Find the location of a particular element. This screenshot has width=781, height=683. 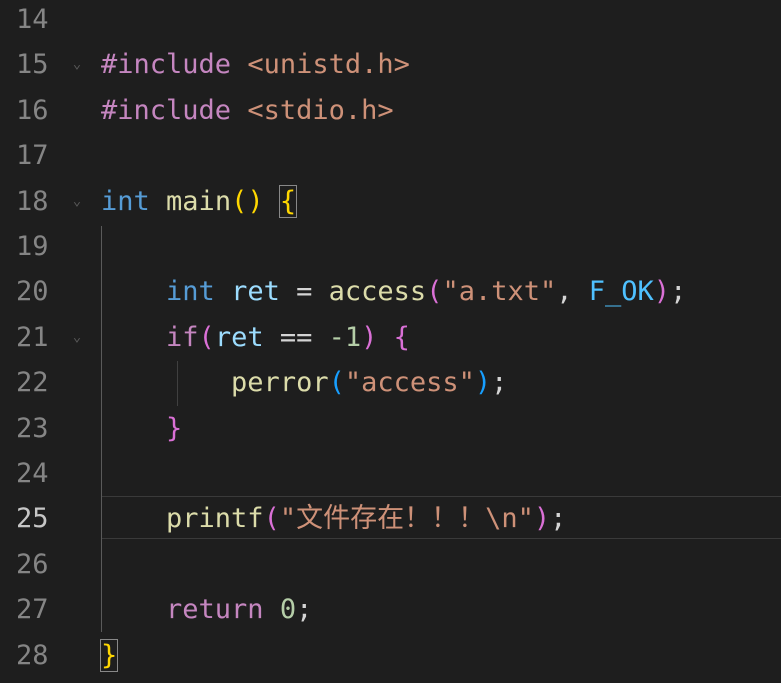

code-line: 16 #include <stdio.h> is located at coordinates (390, 110).